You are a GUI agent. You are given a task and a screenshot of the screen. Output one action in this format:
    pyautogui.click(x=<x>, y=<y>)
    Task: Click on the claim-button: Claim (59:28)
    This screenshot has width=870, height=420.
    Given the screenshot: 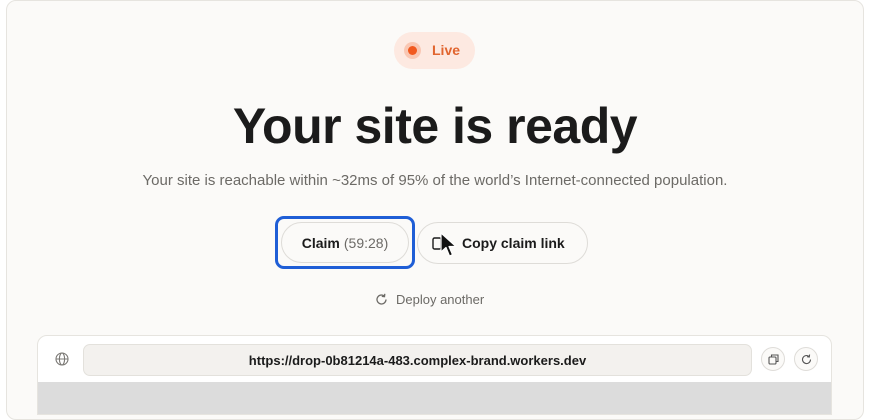 What is the action you would take?
    pyautogui.click(x=345, y=242)
    